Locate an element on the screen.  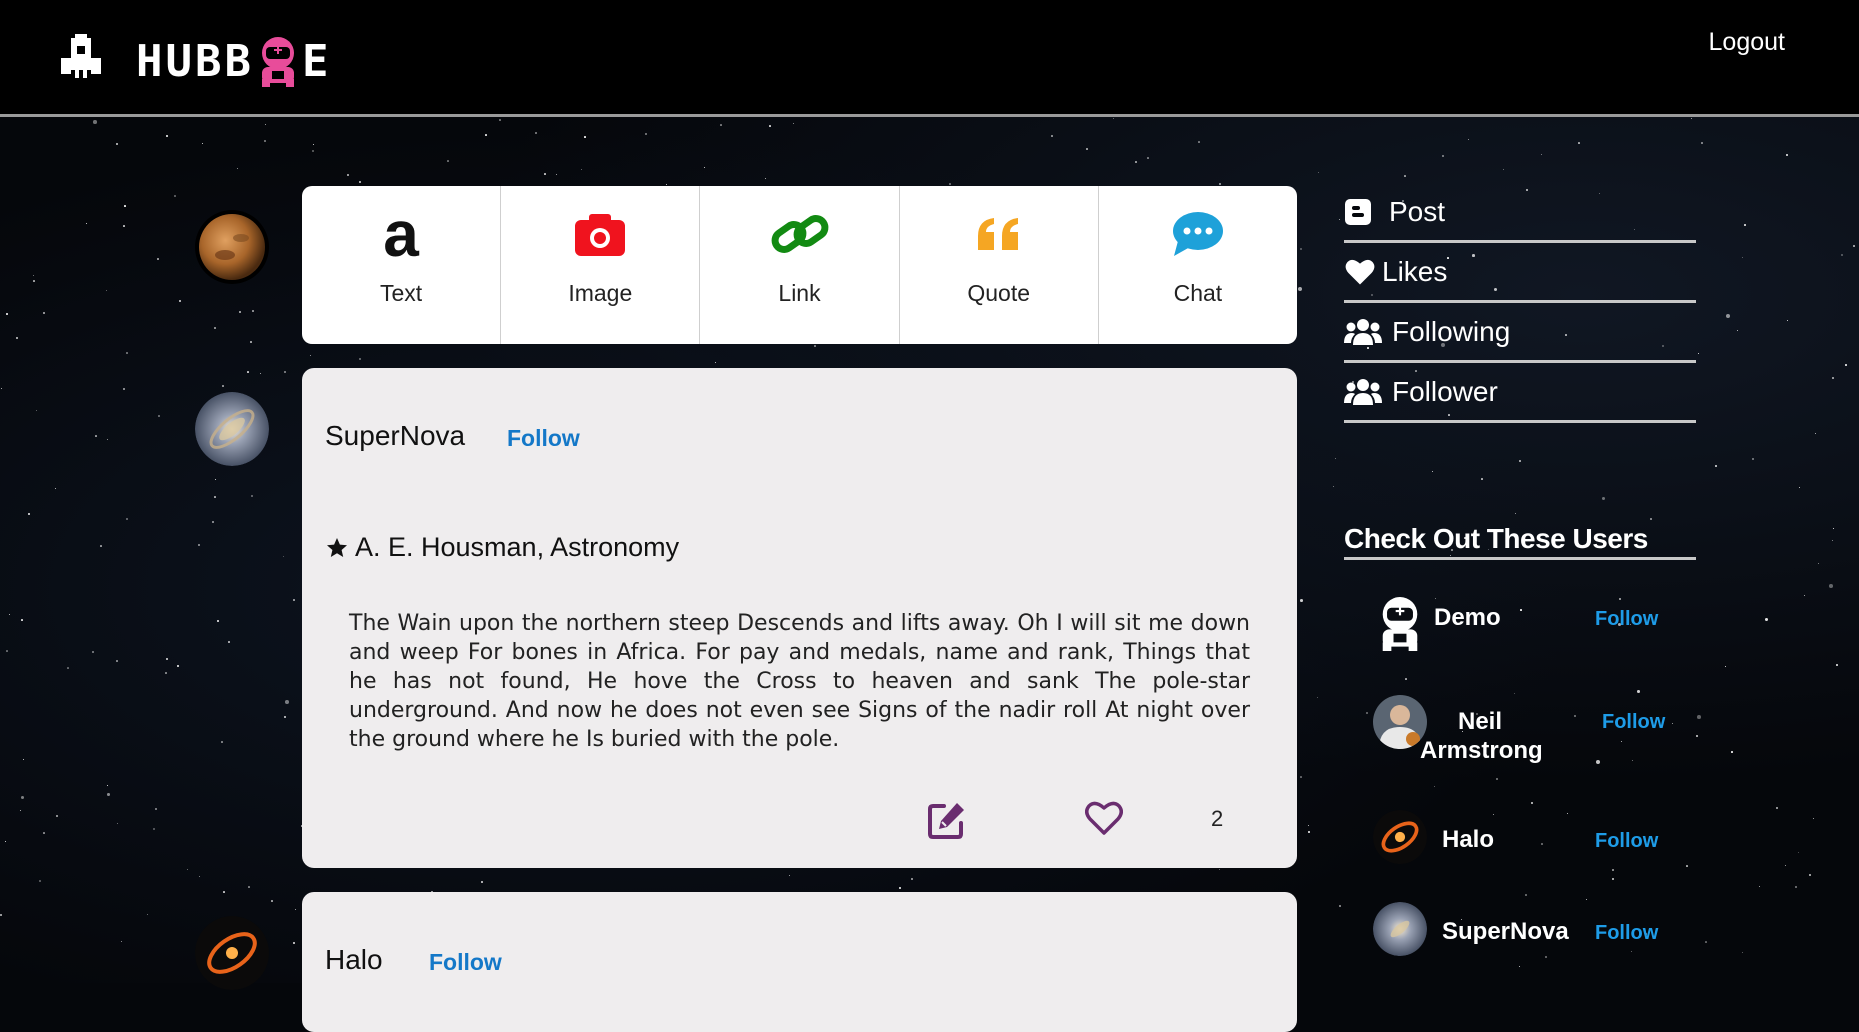
compose-text-button: a Text is located at coordinates (402, 265).